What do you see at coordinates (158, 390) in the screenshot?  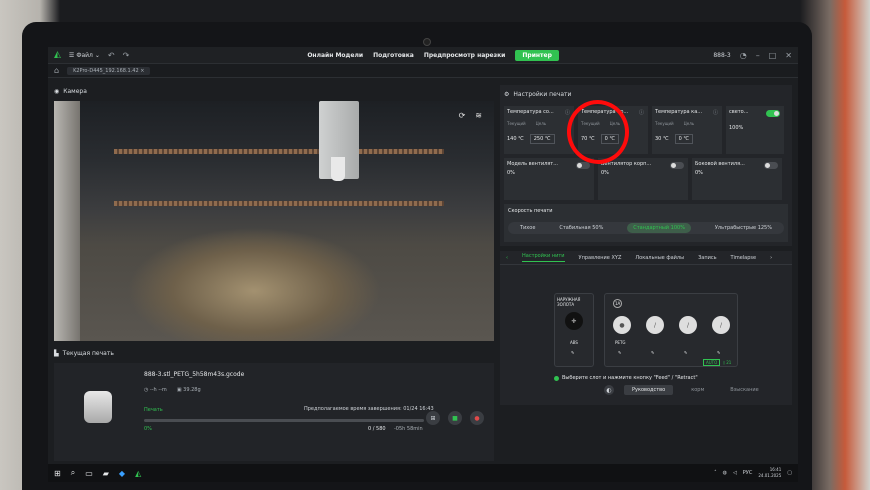 I see `job-elapsed: --h --m` at bounding box center [158, 390].